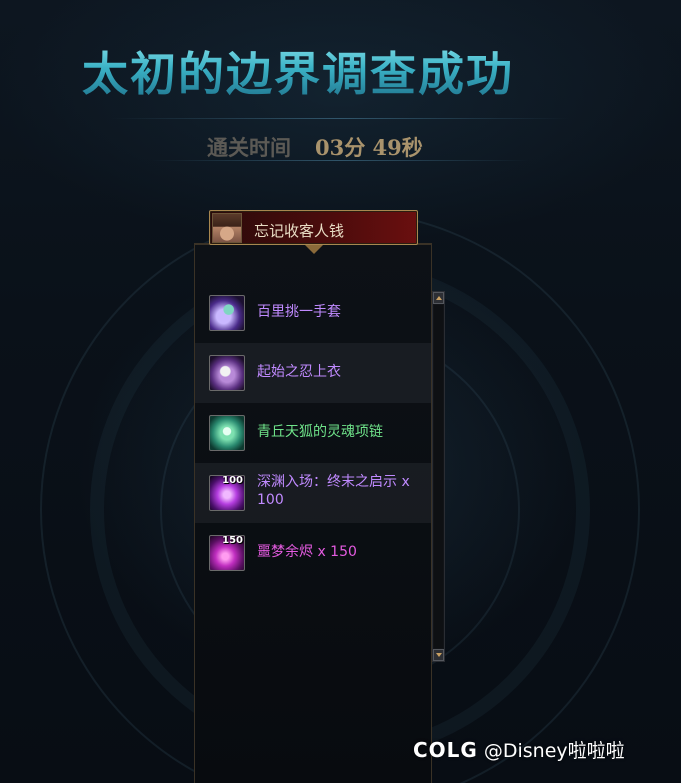 This screenshot has height=783, width=681. I want to click on player-tab: 忘记收客人钱, so click(313, 227).